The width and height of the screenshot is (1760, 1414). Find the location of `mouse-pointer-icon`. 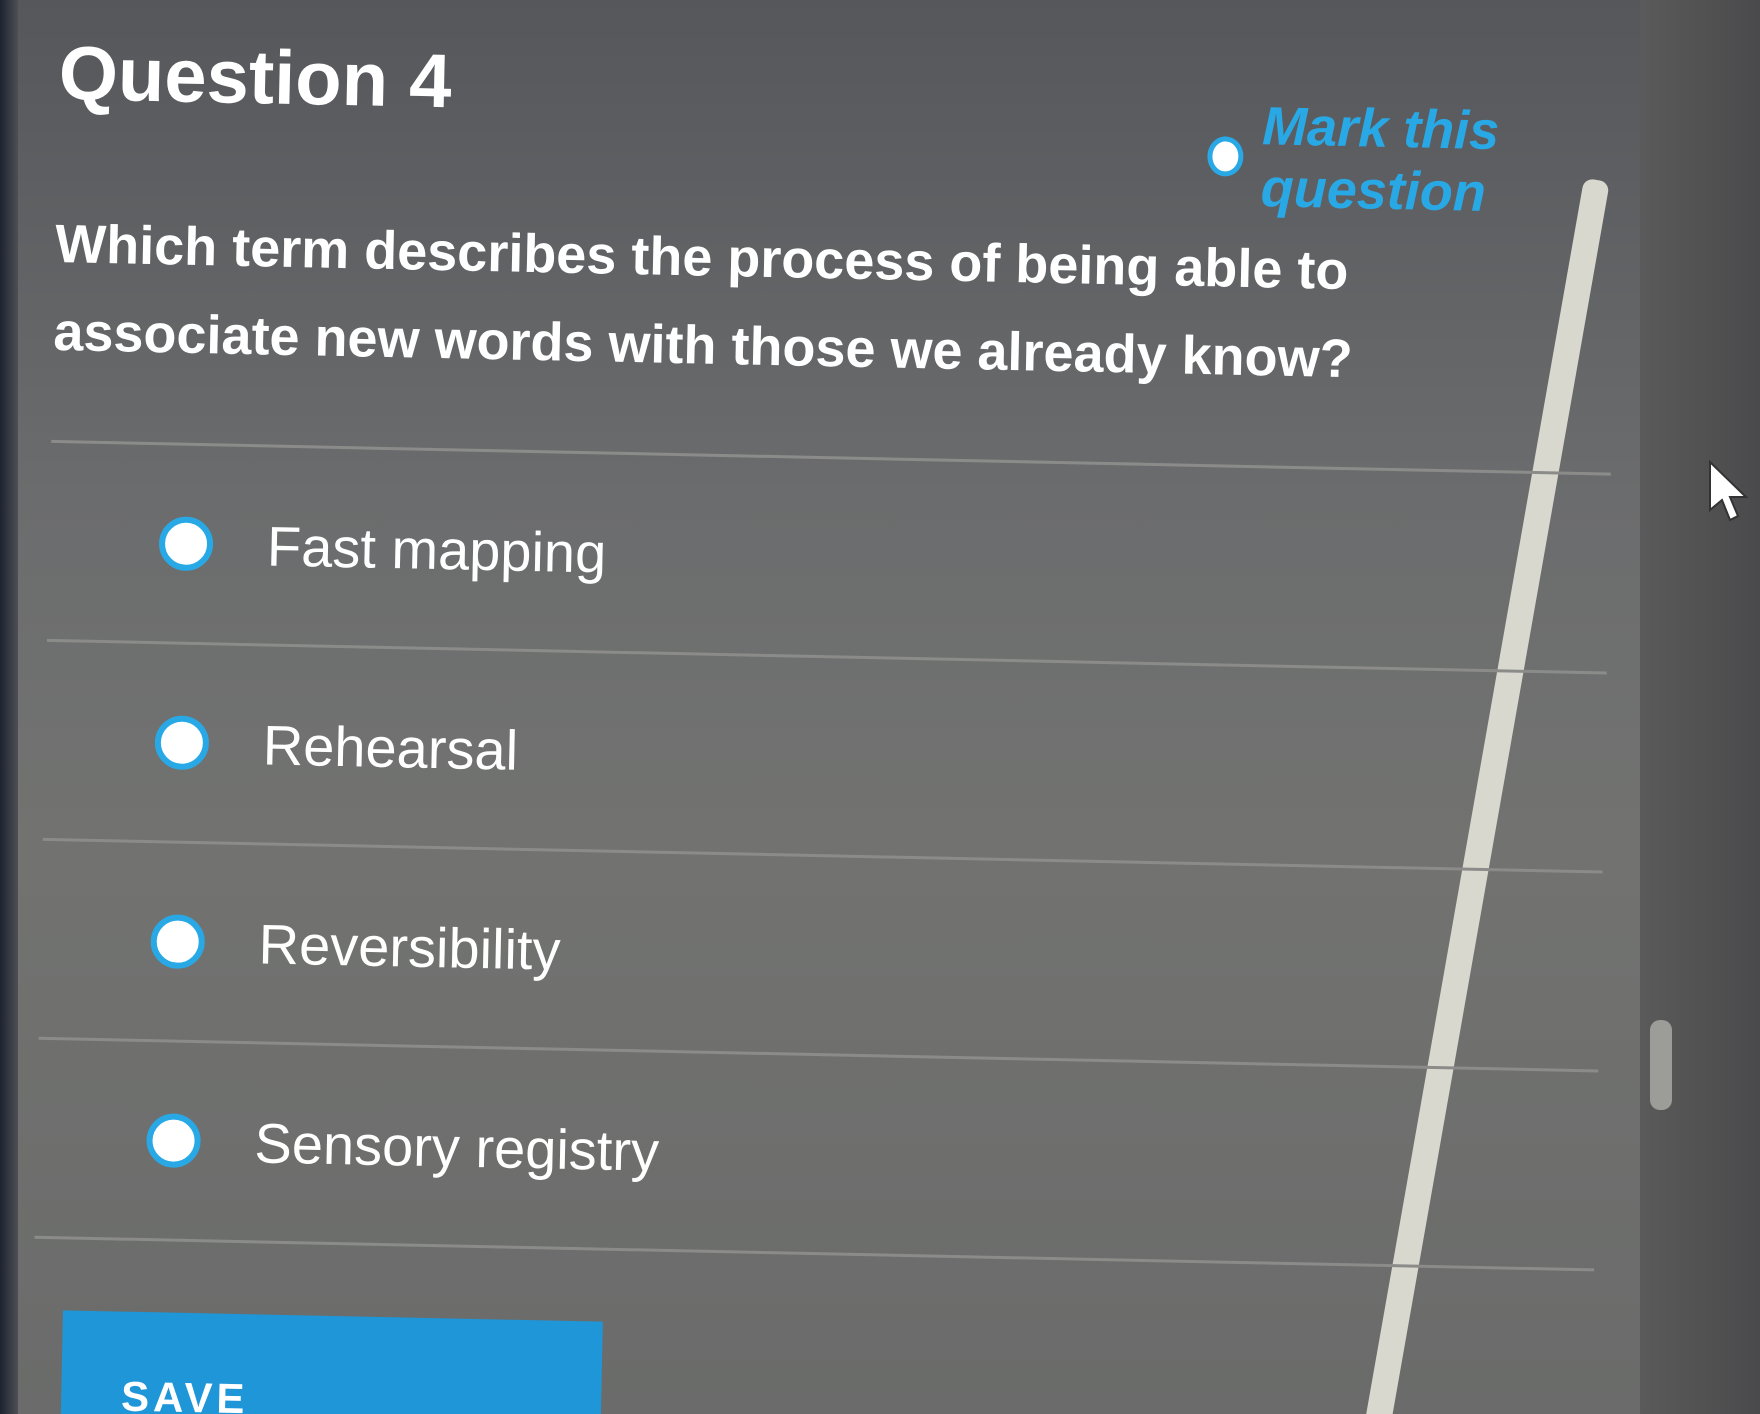

mouse-pointer-icon is located at coordinates (1729, 491).